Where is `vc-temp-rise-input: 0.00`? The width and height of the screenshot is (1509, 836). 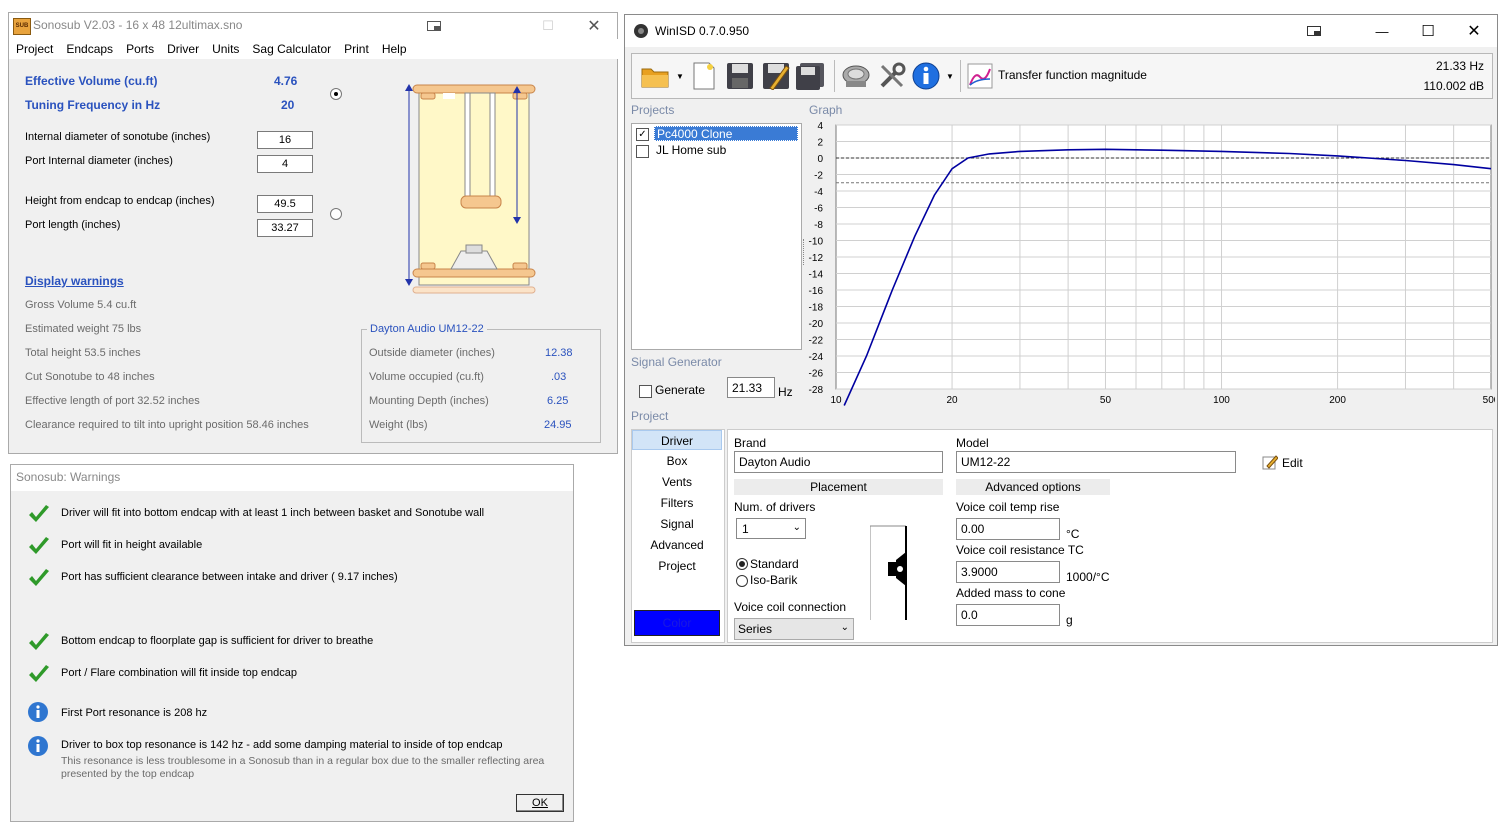 vc-temp-rise-input: 0.00 is located at coordinates (1008, 529).